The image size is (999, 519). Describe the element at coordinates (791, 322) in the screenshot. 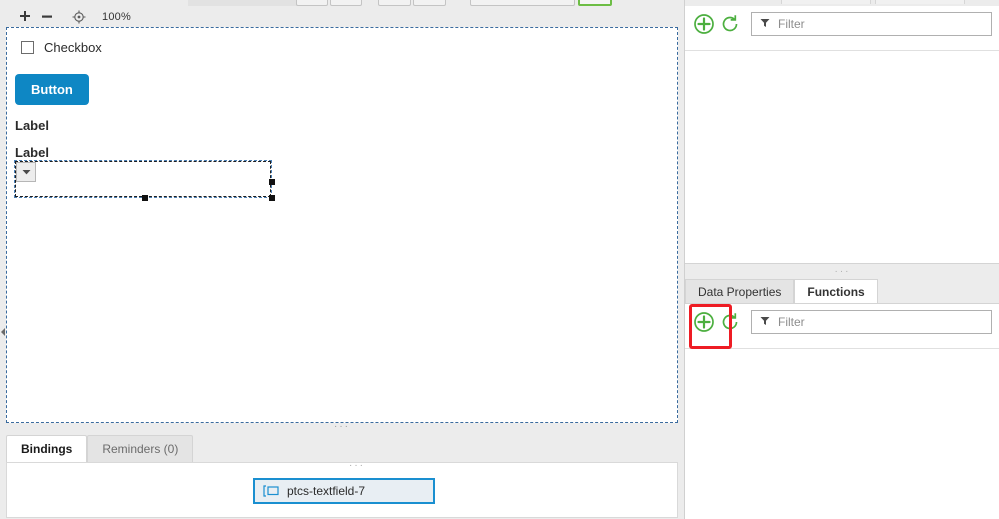

I see `filter-placeholder-bottom: Filter` at that location.